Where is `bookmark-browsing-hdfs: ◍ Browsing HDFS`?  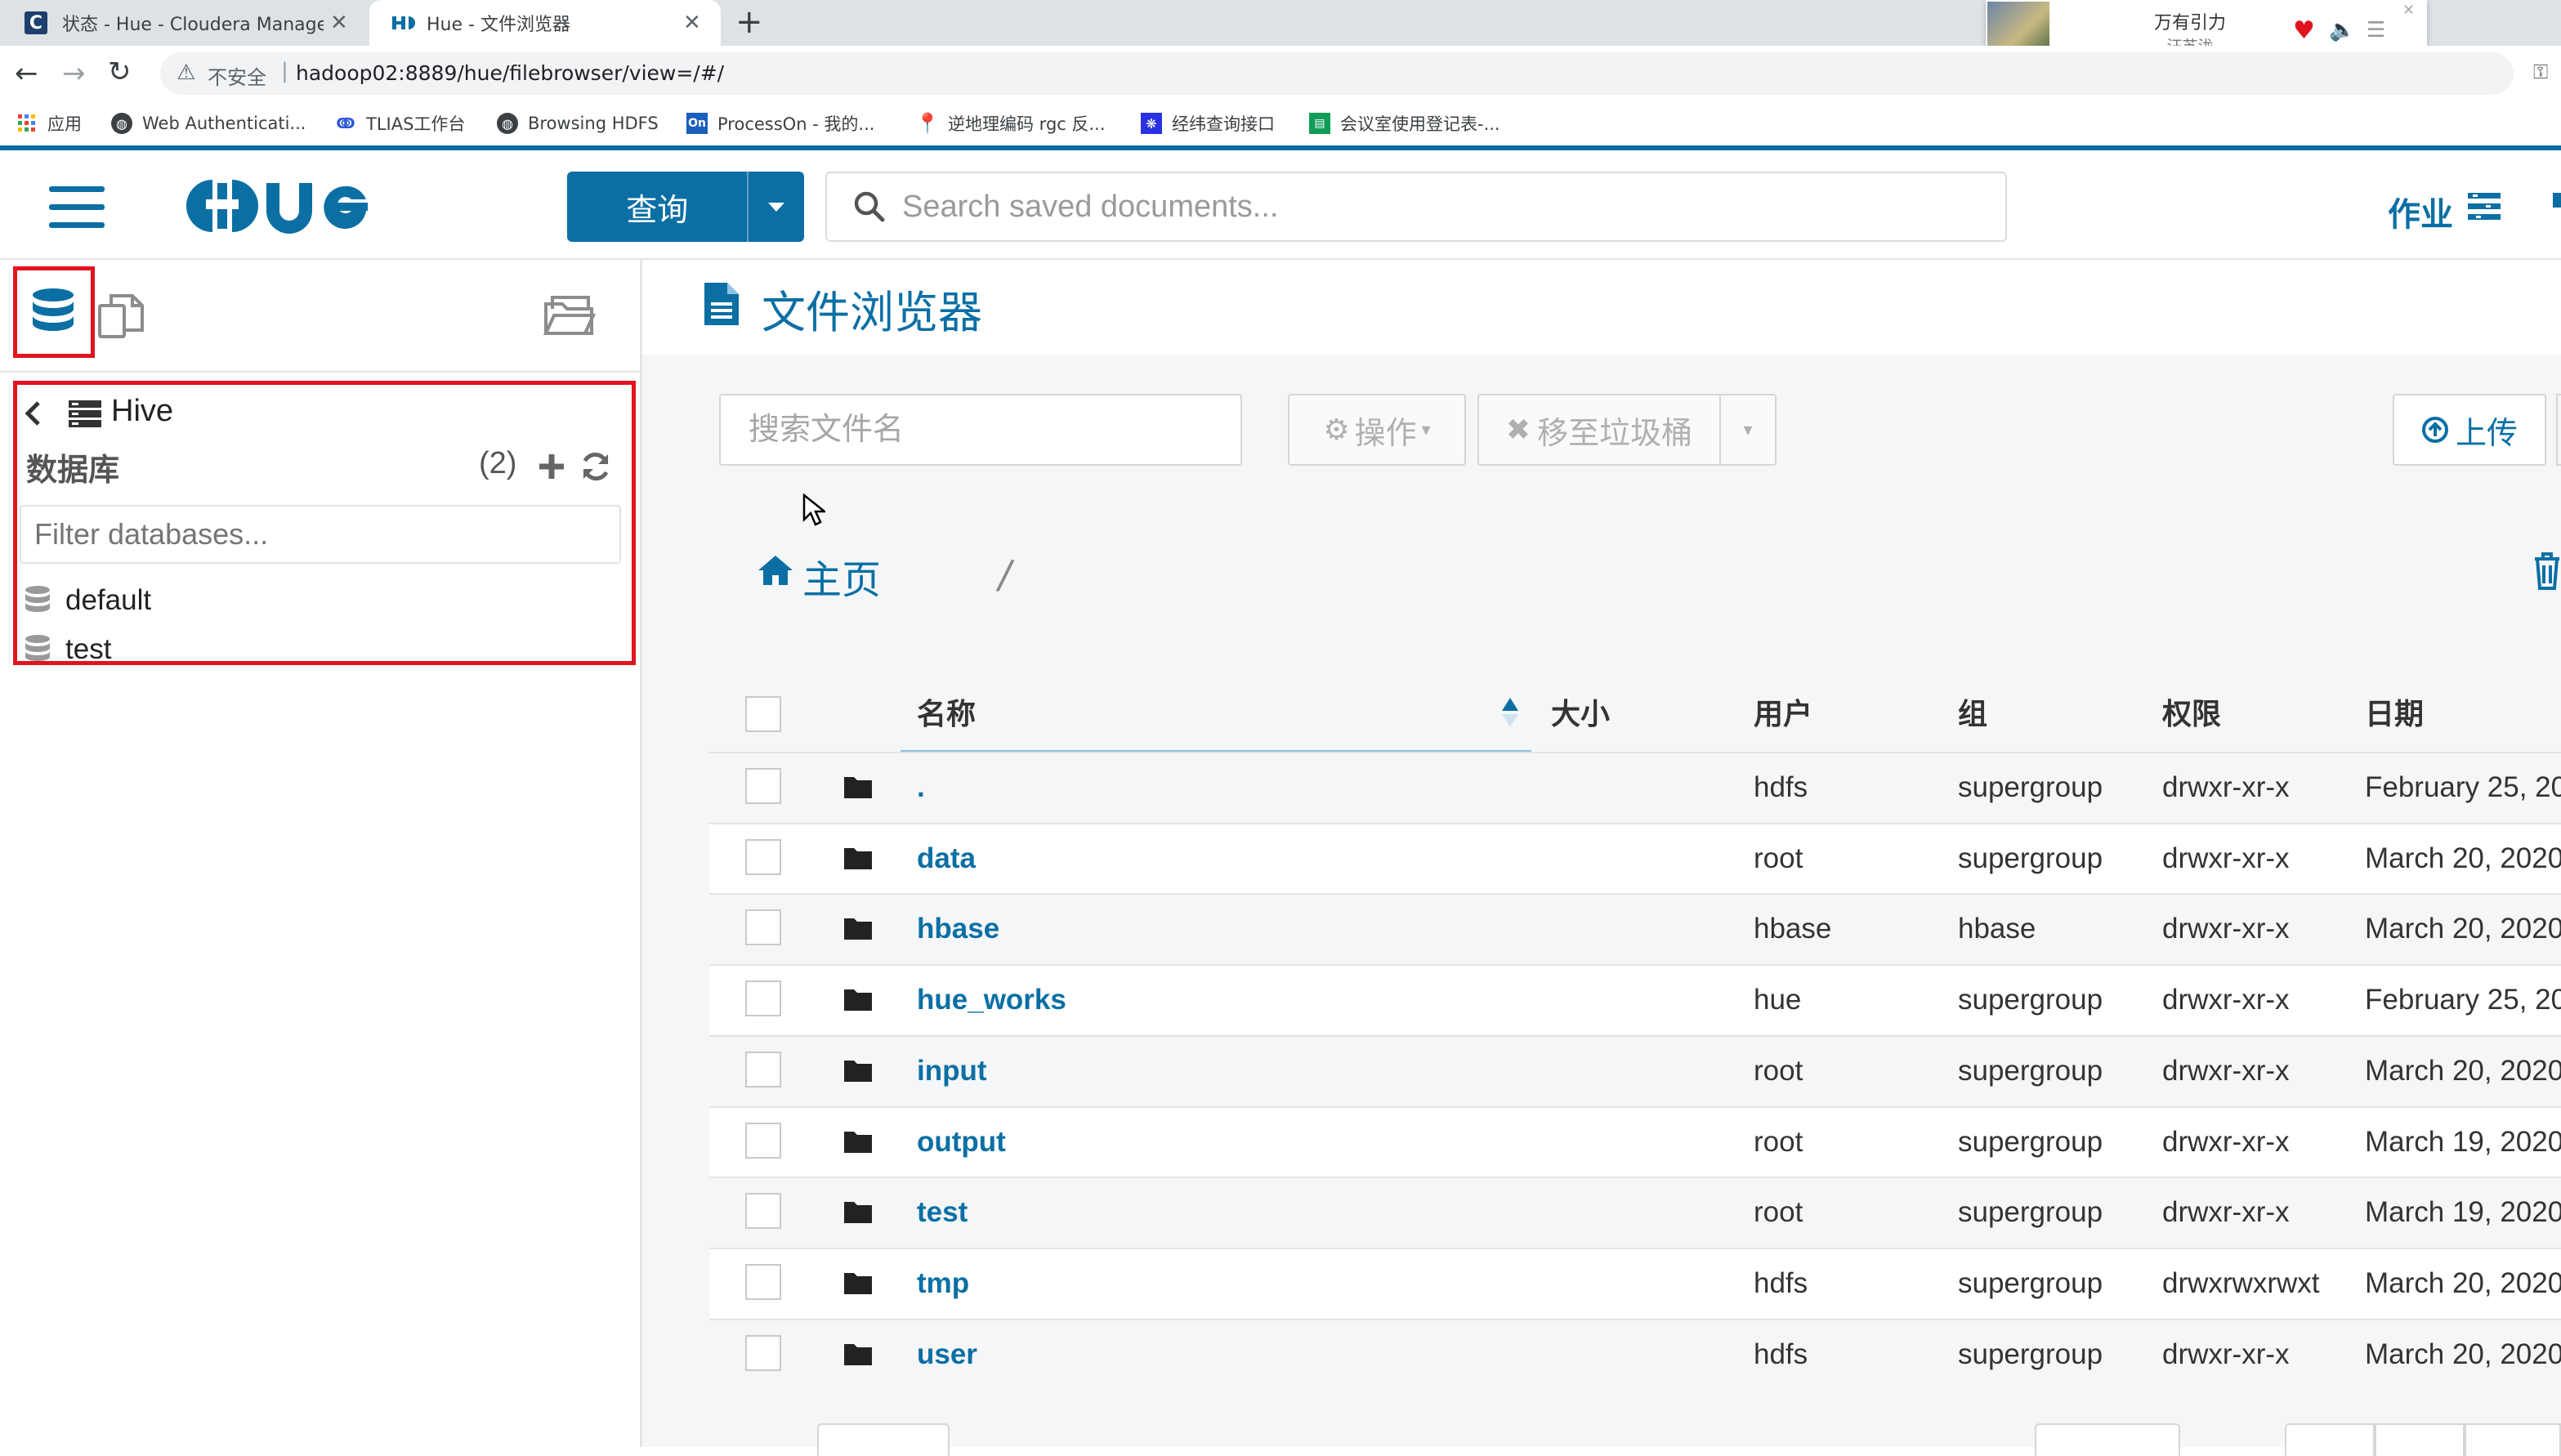
bookmark-browsing-hdfs: ◍ Browsing HDFS is located at coordinates (578, 123).